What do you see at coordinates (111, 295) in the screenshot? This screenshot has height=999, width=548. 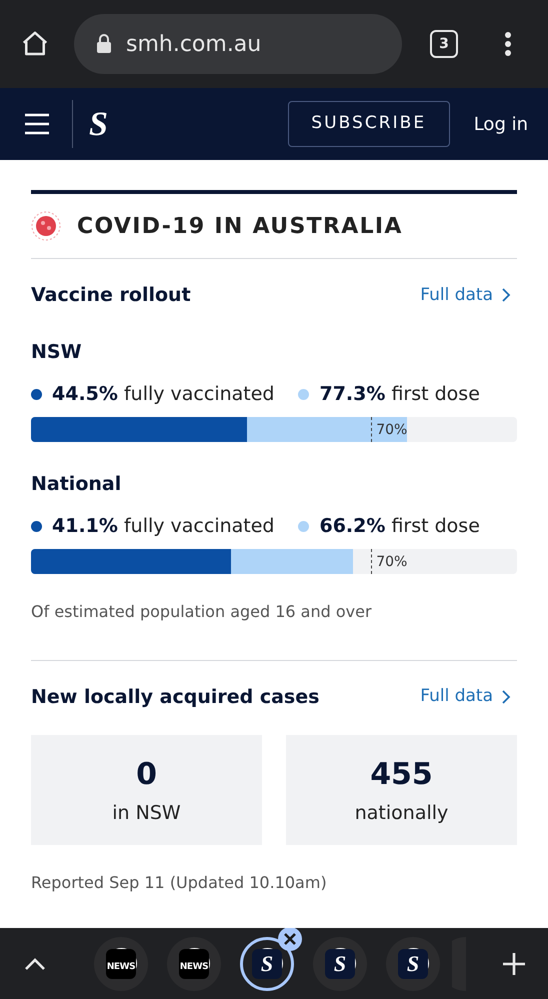 I see `section-heading: Vaccine rollout` at bounding box center [111, 295].